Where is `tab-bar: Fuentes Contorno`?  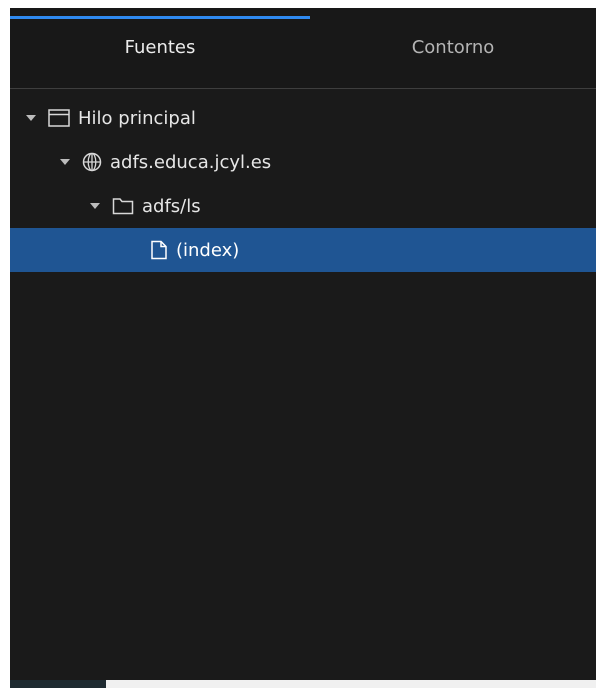 tab-bar: Fuentes Contorno is located at coordinates (303, 48).